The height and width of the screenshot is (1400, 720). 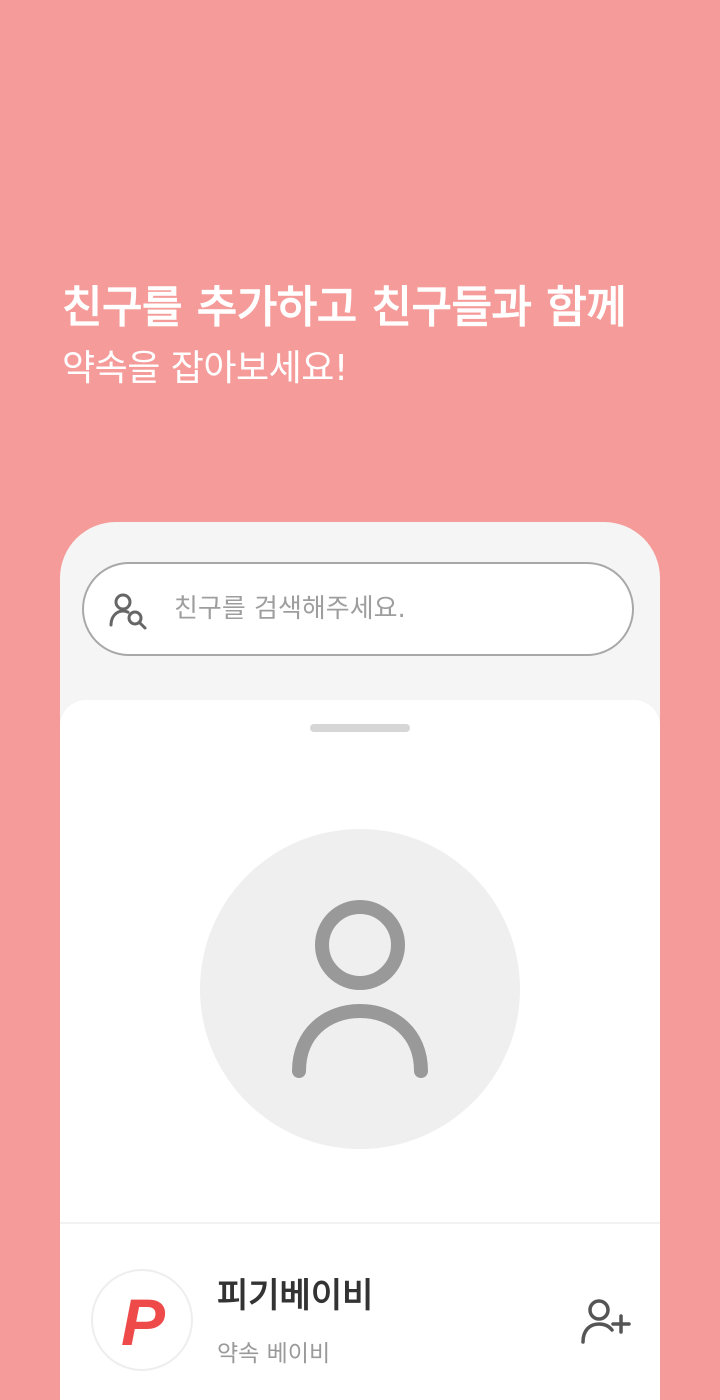 I want to click on app-logo: P, so click(x=142, y=1320).